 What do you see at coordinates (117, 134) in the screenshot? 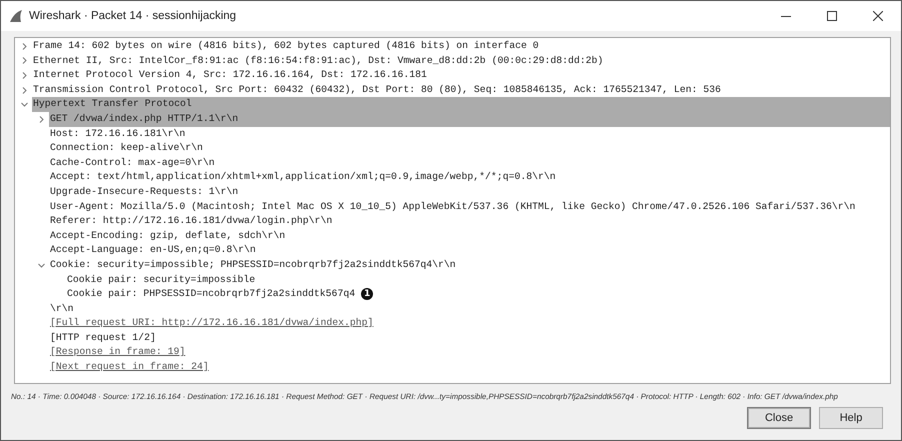
I see `tree-item: Host: 172.16.16.181\r\n` at bounding box center [117, 134].